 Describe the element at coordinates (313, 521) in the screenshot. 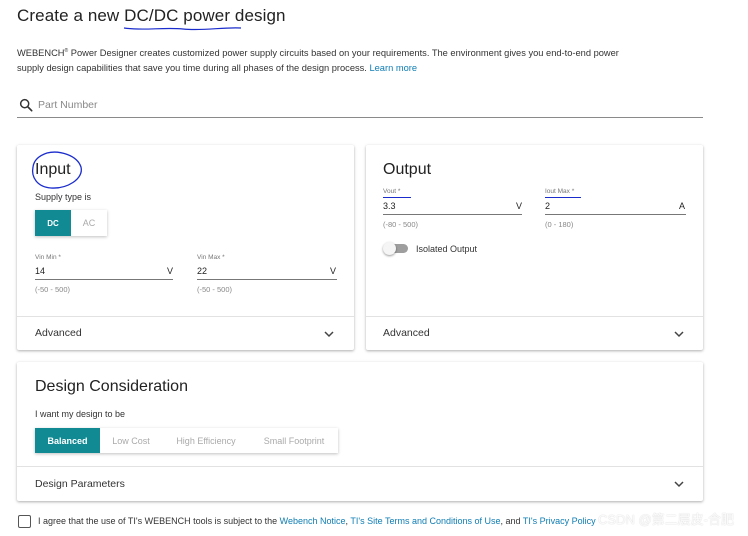

I see `webench-notice-link: Webench Notice` at that location.